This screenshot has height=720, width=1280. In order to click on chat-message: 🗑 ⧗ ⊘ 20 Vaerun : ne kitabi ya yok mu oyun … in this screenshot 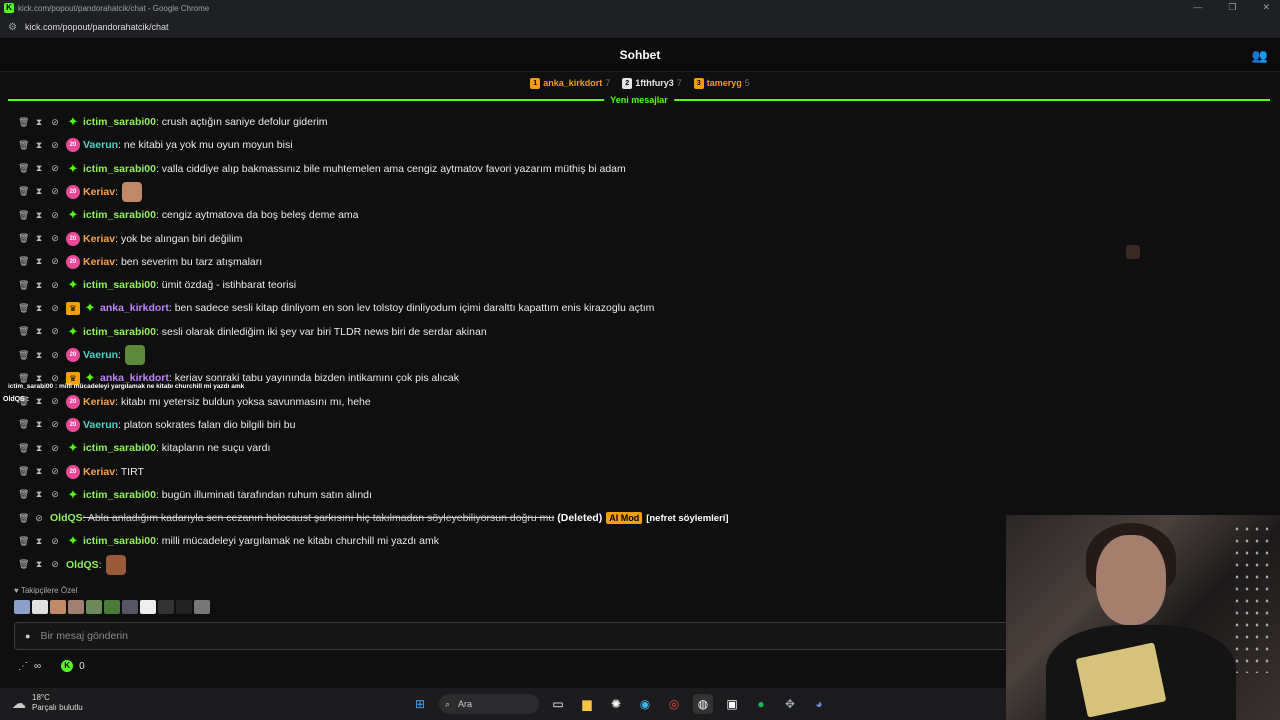, I will do `click(155, 145)`.